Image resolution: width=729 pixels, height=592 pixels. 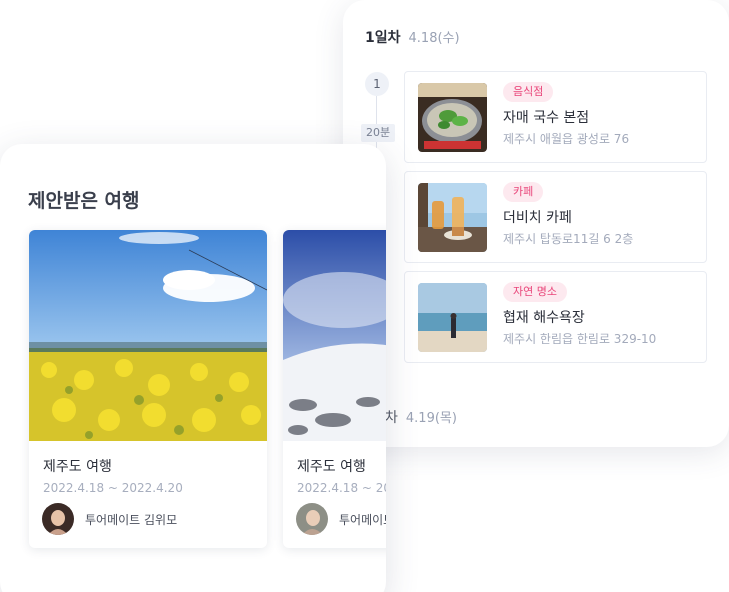 What do you see at coordinates (148, 335) in the screenshot?
I see `canola-field-photo-icon` at bounding box center [148, 335].